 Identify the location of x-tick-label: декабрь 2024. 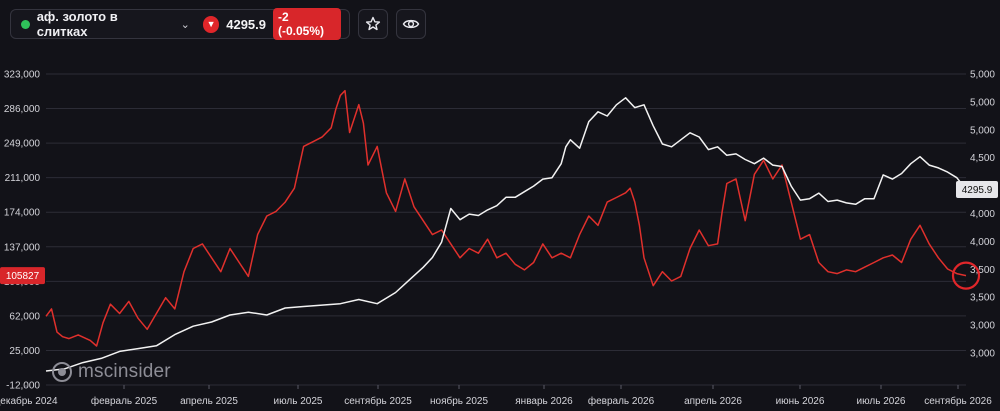
(29, 401).